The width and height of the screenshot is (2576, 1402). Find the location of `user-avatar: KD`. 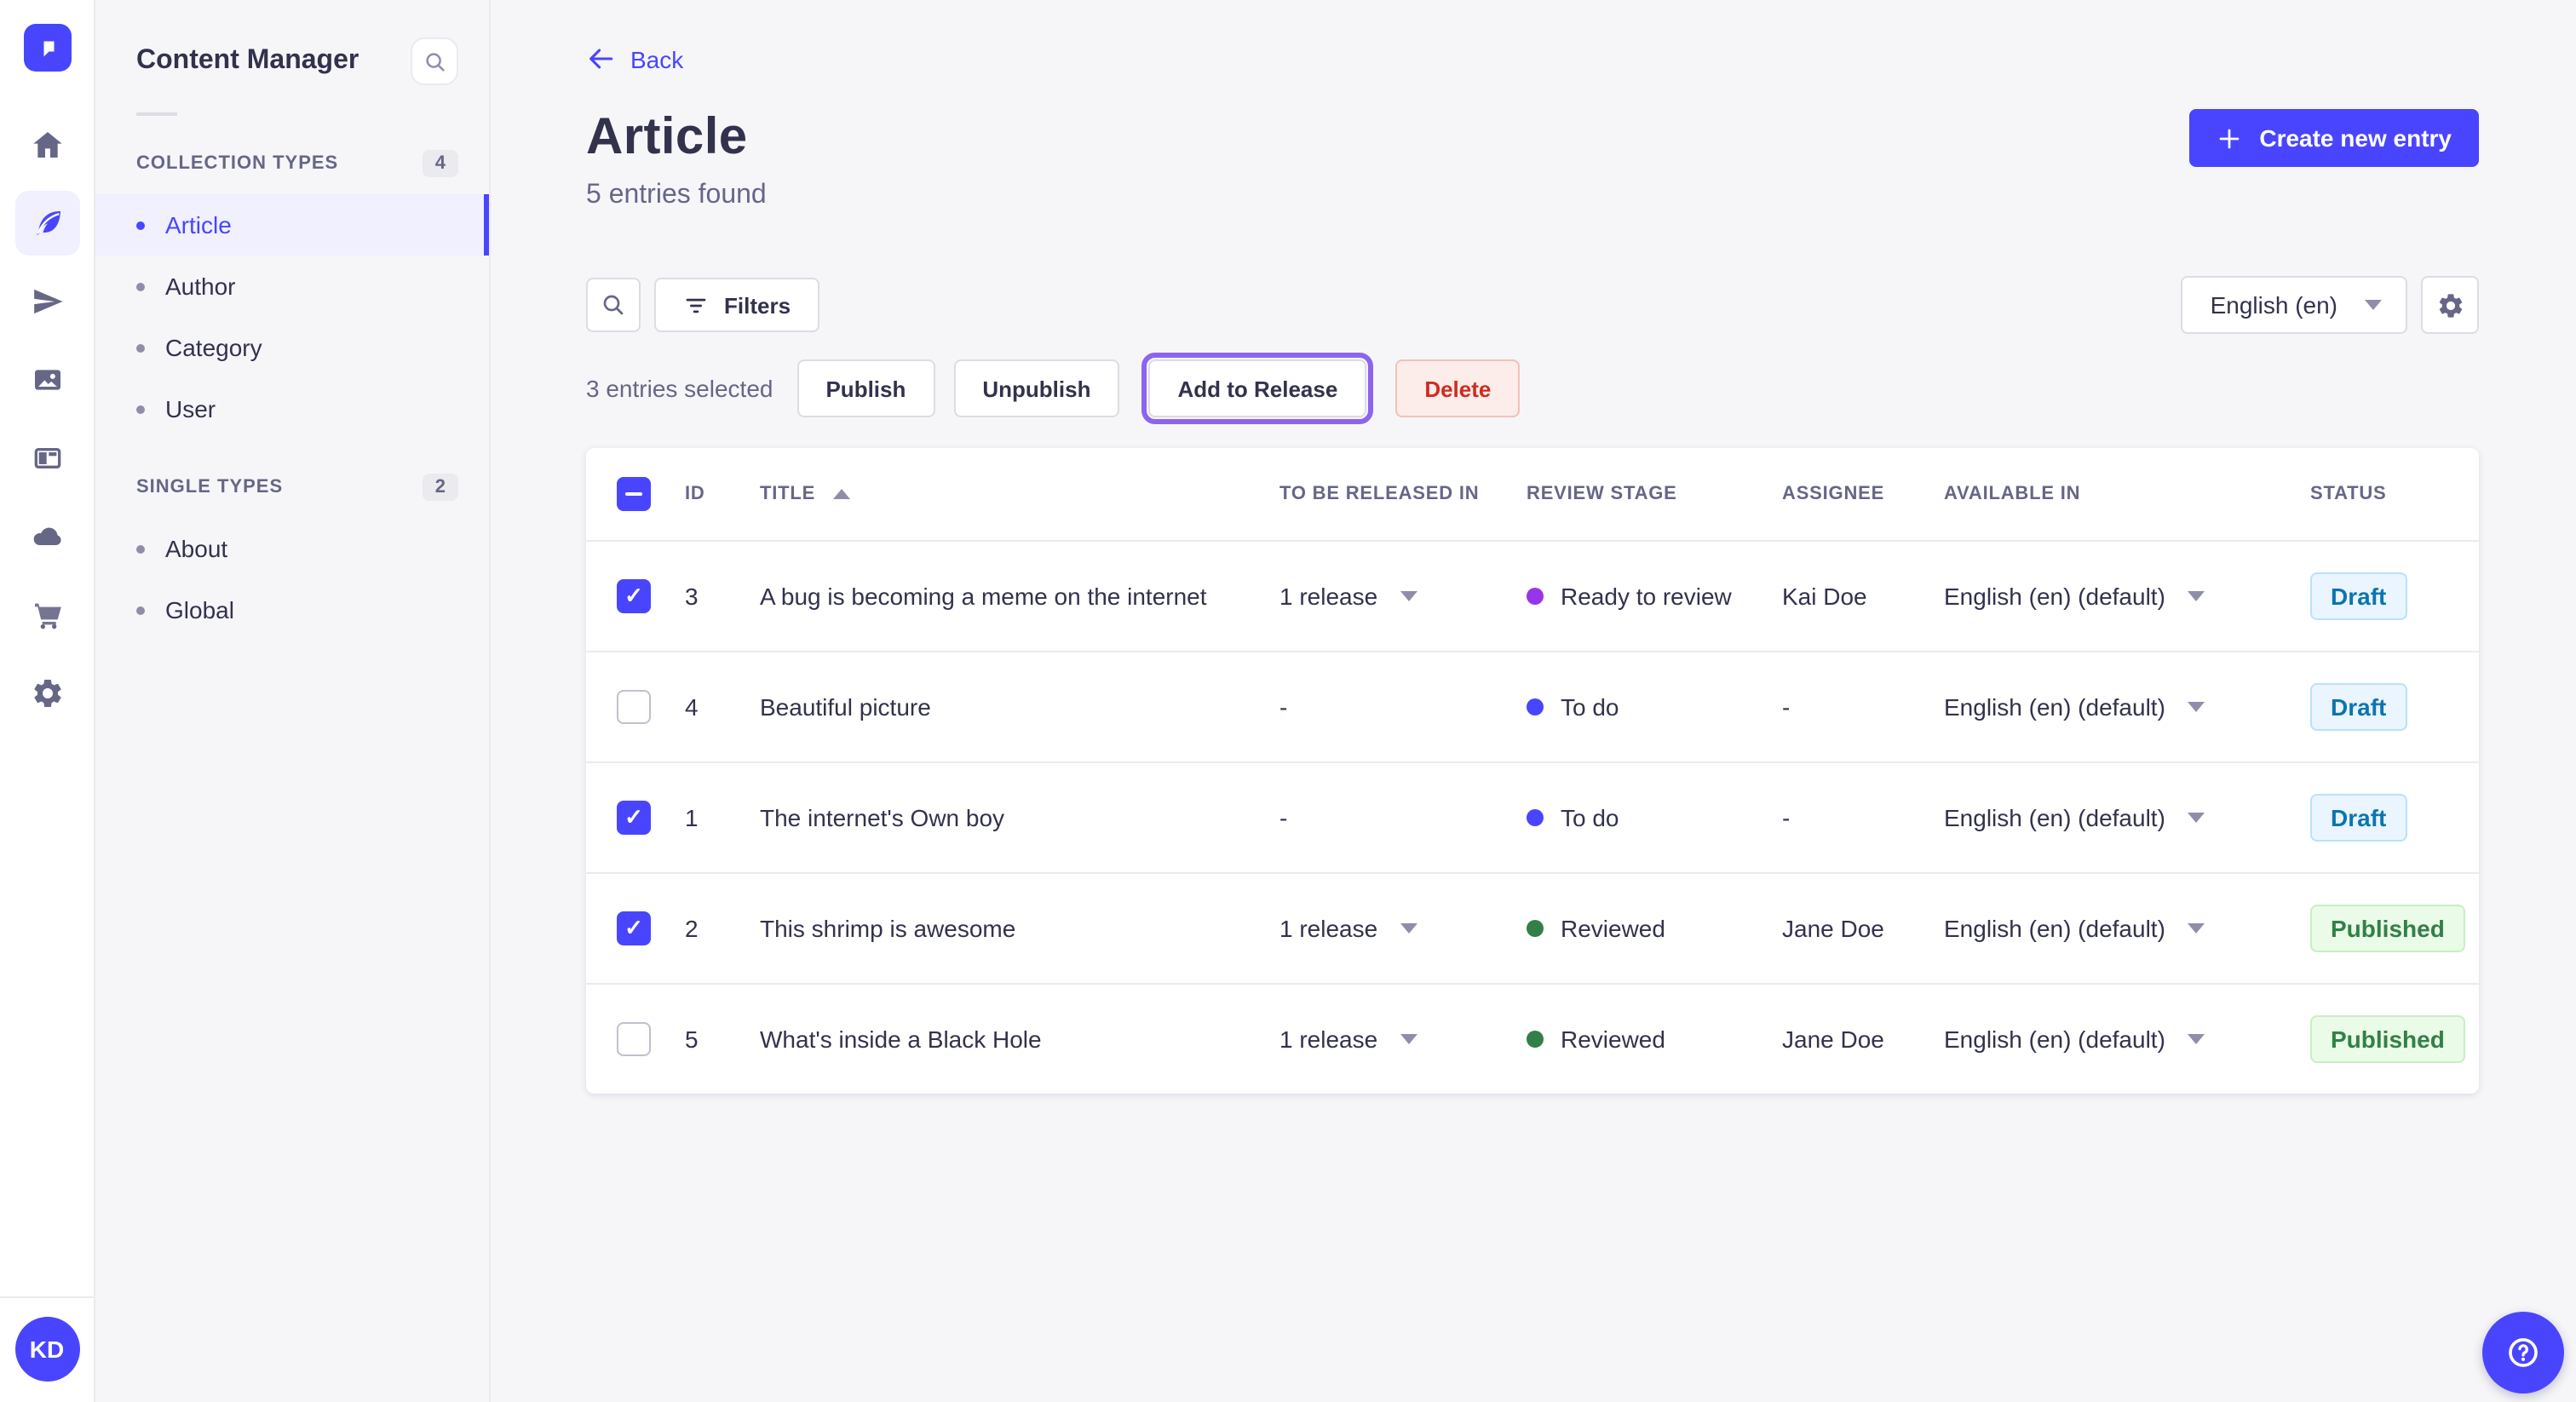

user-avatar: KD is located at coordinates (46, 1349).